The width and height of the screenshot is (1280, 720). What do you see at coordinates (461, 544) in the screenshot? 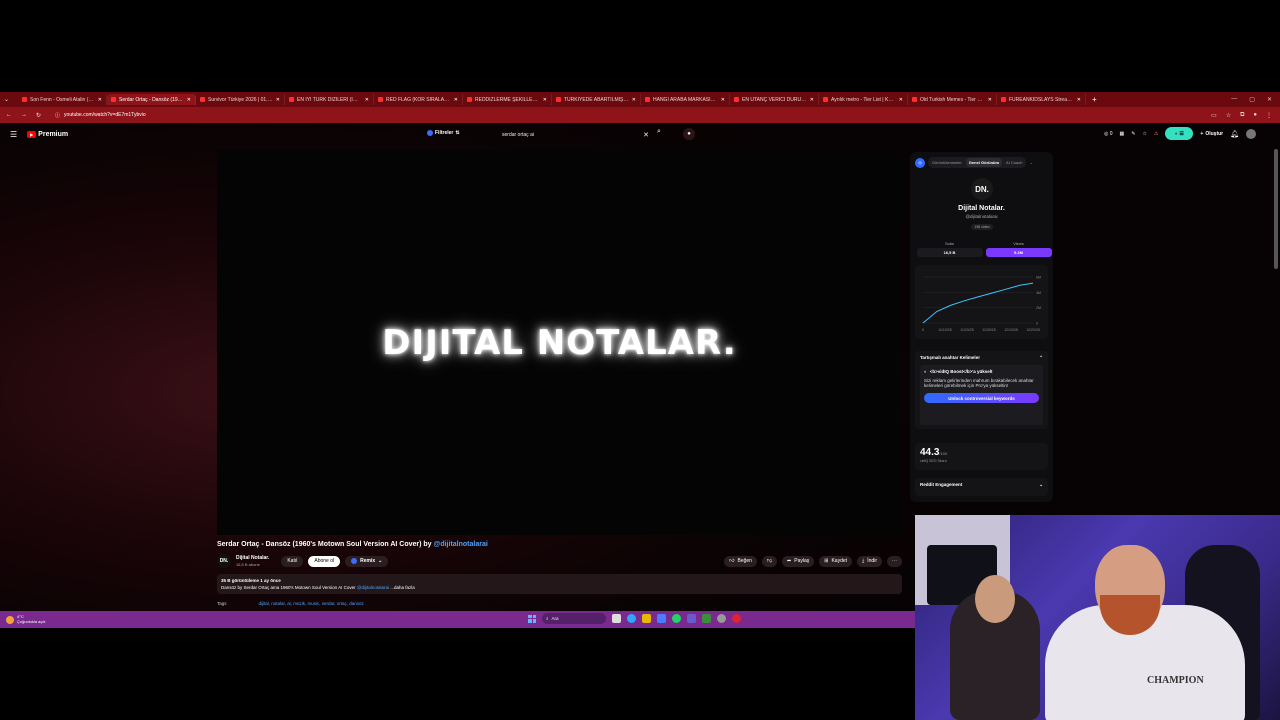
I see `video-title-link: @dijitalnotalarai` at bounding box center [461, 544].